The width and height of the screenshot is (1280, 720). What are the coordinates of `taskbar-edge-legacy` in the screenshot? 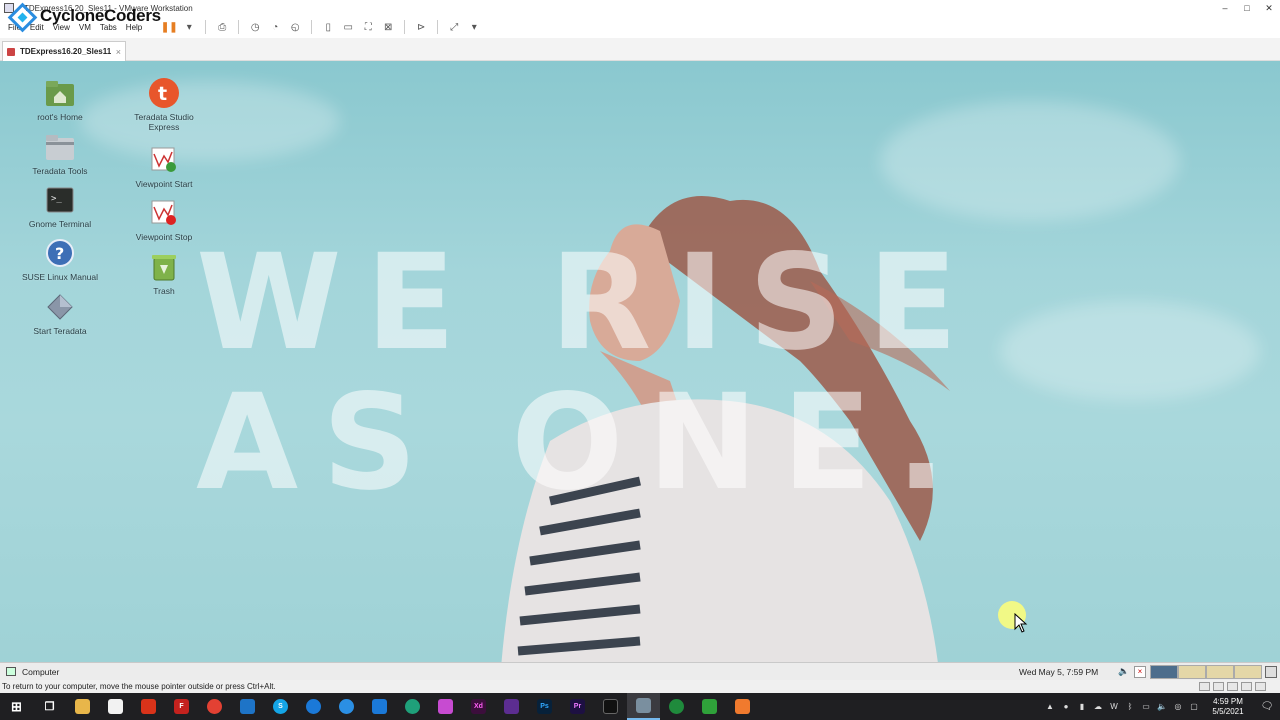 It's located at (346, 706).